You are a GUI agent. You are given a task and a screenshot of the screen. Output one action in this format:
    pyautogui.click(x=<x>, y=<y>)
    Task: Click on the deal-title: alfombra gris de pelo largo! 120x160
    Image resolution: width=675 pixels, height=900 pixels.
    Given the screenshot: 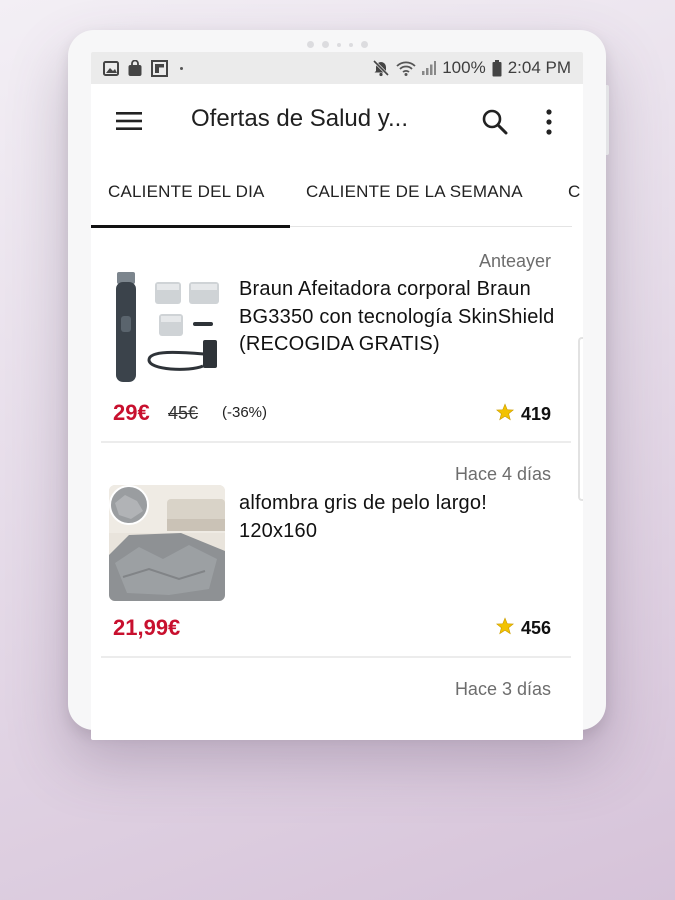 What is the action you would take?
    pyautogui.click(x=363, y=517)
    